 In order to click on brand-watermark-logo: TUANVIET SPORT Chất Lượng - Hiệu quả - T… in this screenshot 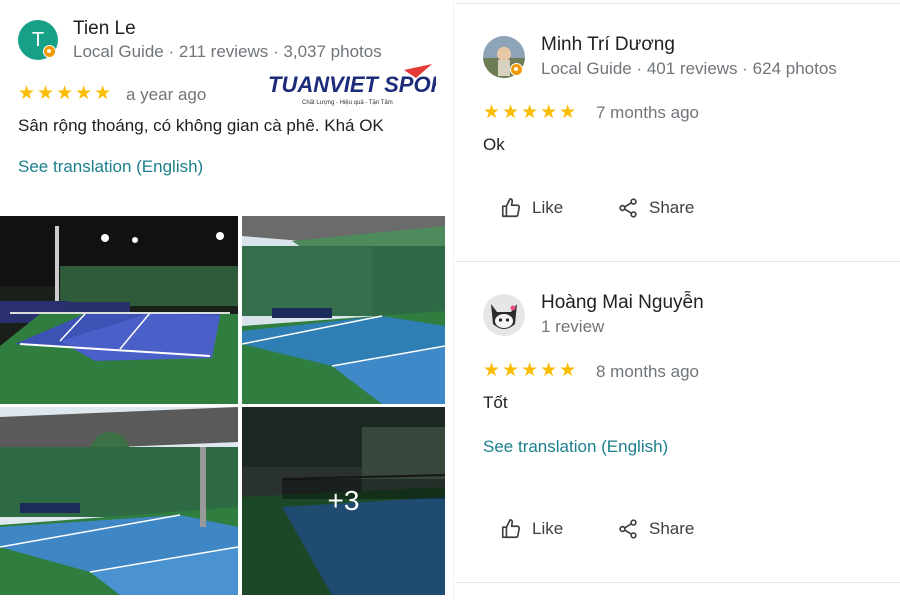, I will do `click(363, 86)`.